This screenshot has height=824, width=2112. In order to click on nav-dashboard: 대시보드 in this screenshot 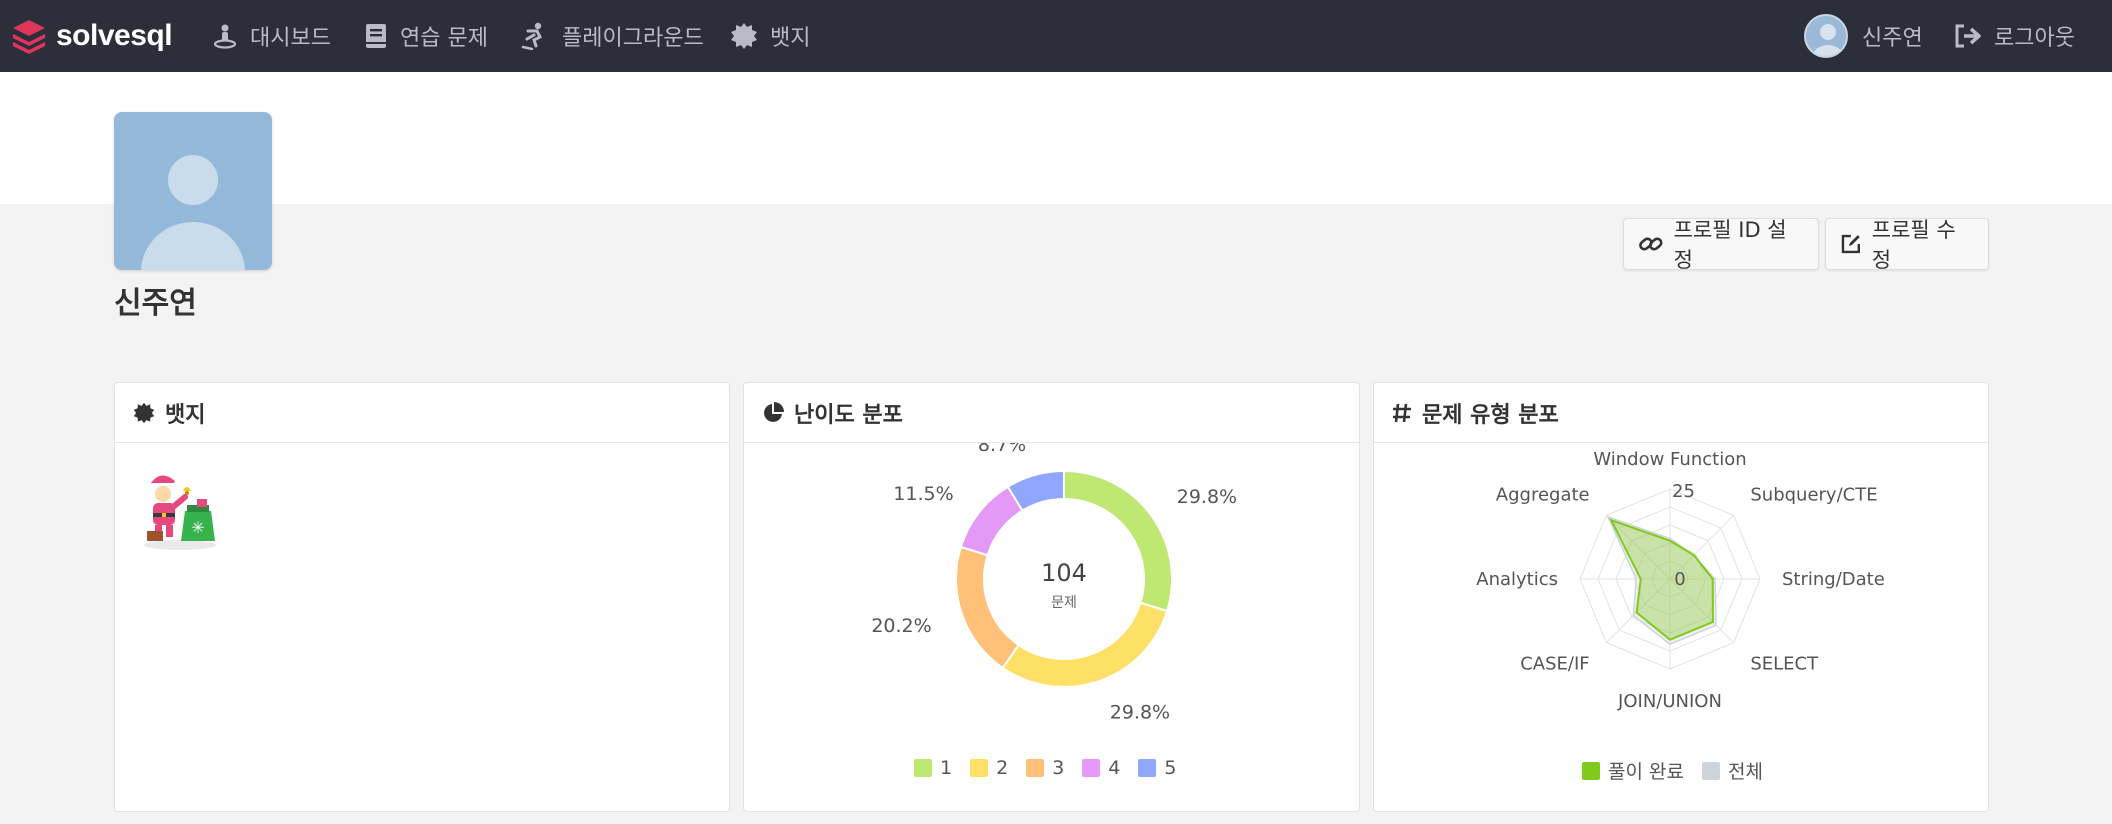, I will do `click(271, 36)`.